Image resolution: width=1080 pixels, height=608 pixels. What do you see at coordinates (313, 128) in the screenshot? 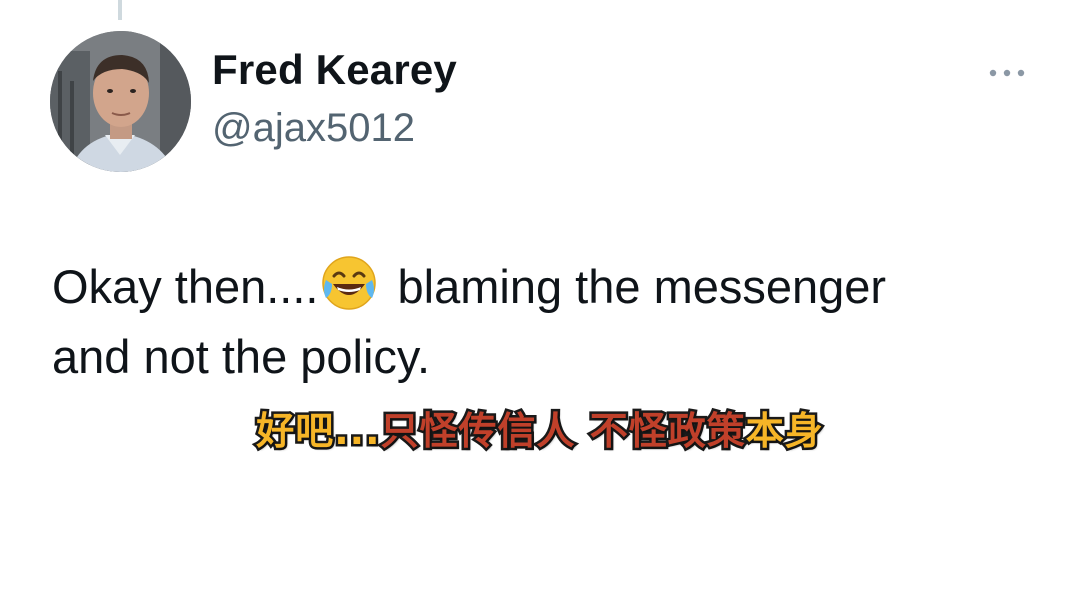
I see `user-handle: @ajax5012` at bounding box center [313, 128].